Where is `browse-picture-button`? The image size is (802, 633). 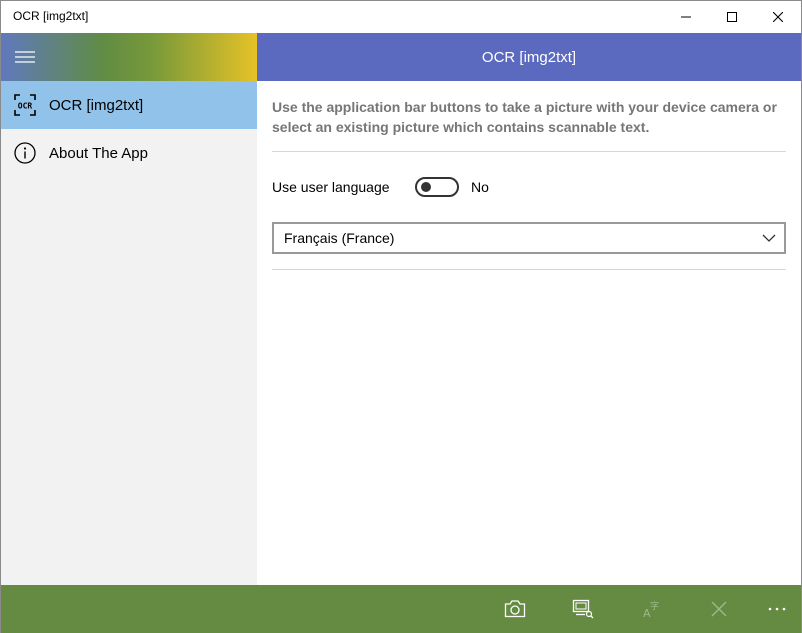
browse-picture-button is located at coordinates (583, 609).